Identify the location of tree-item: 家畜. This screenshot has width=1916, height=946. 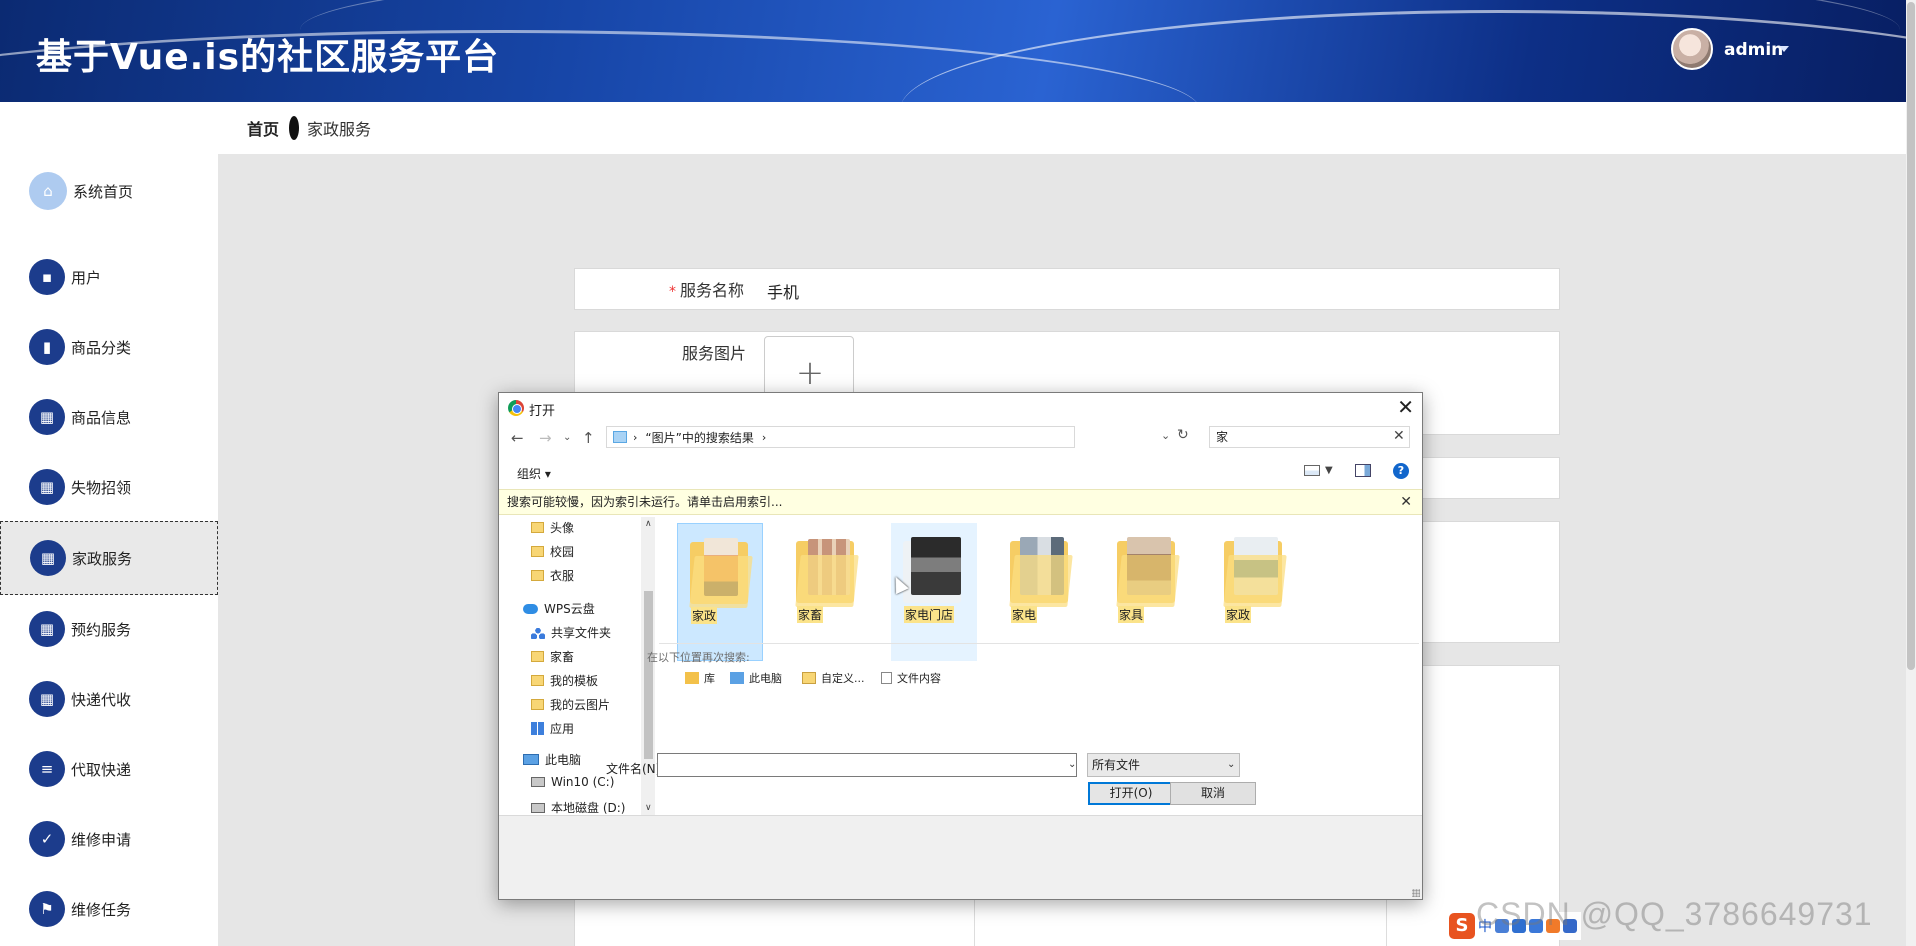
(552, 656).